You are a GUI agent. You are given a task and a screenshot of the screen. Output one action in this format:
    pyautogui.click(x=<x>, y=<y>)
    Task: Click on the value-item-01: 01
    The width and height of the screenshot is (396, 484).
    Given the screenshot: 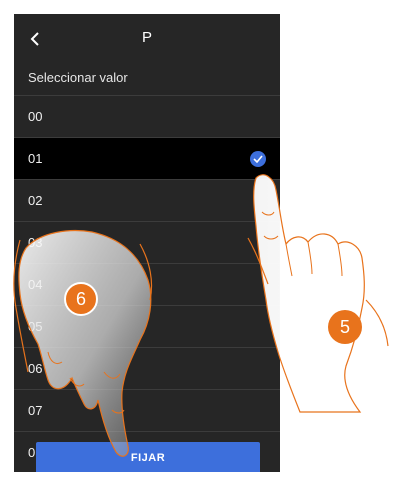 What is the action you would take?
    pyautogui.click(x=147, y=158)
    